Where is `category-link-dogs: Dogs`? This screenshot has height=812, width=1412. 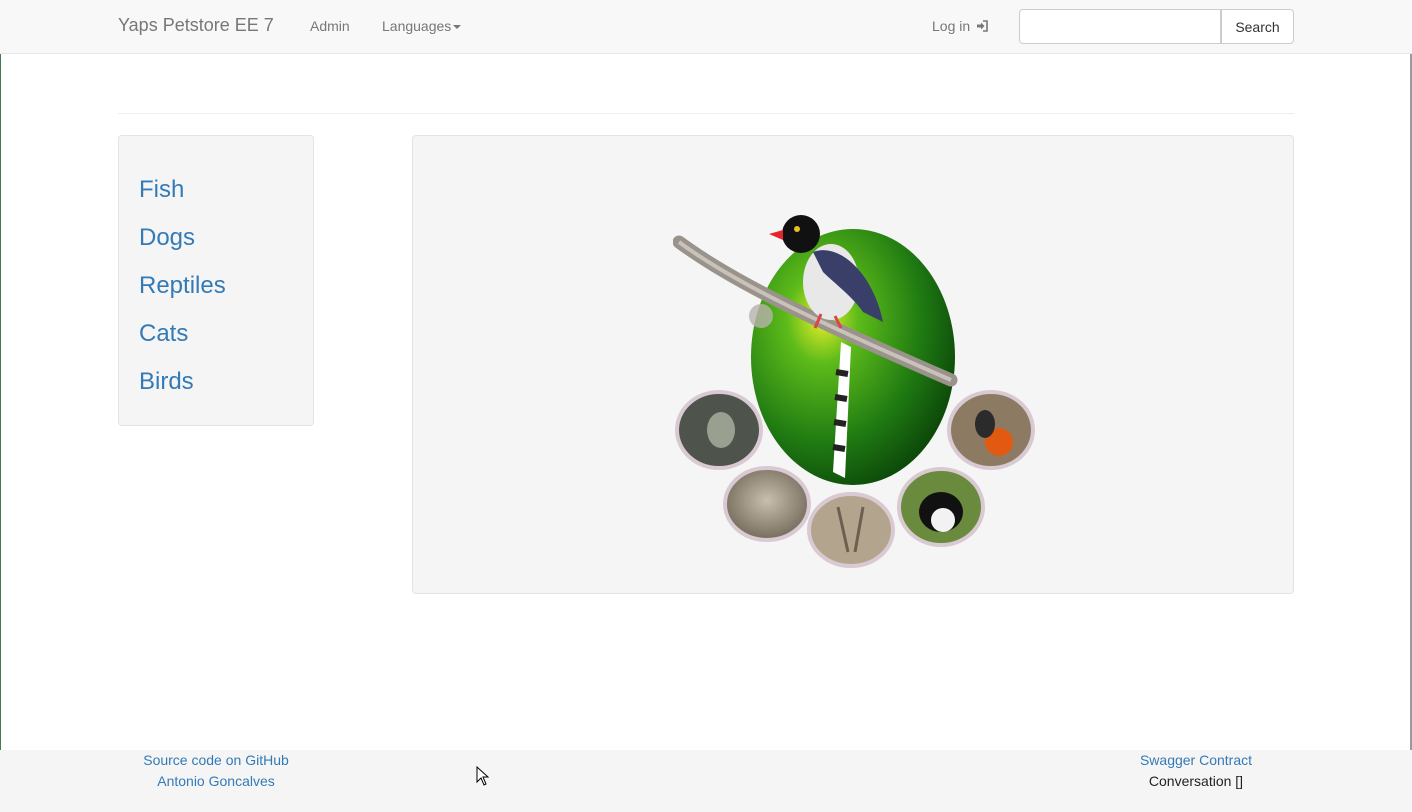 category-link-dogs: Dogs is located at coordinates (167, 238).